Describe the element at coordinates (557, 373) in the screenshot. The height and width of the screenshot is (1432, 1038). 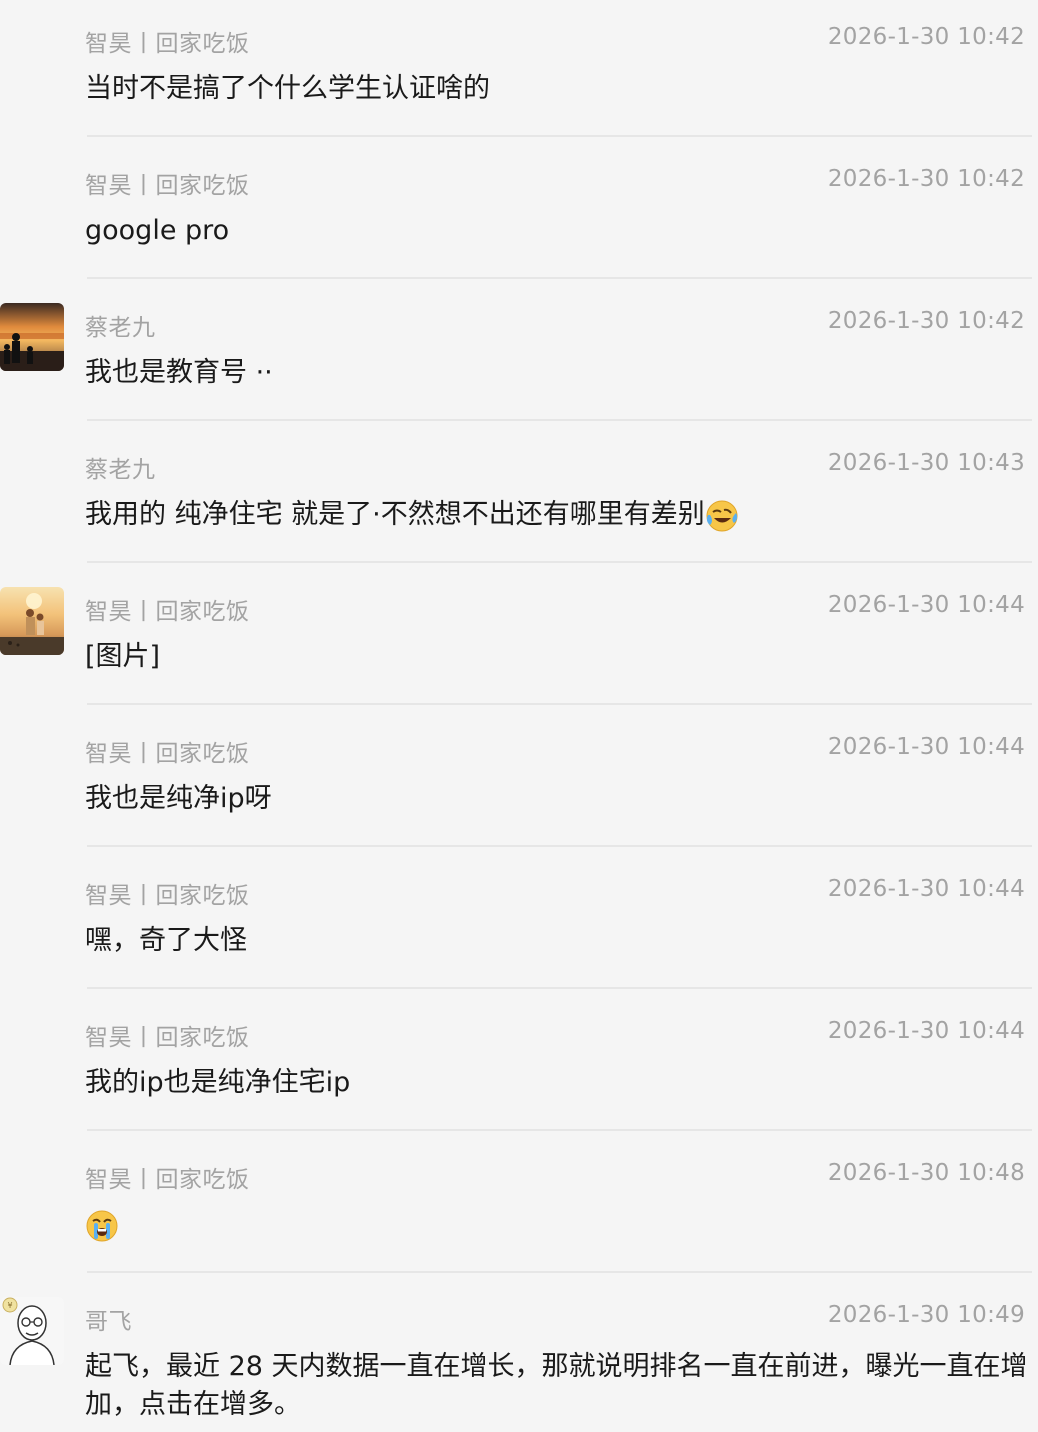
I see `message-text: 我也是教育号 ··` at that location.